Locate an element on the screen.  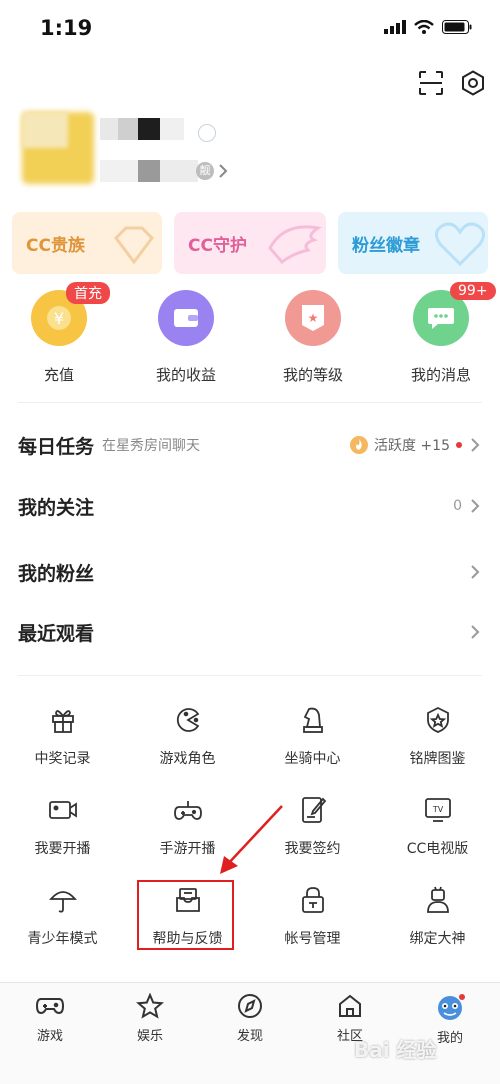
flame-icon is located at coordinates (359, 445).